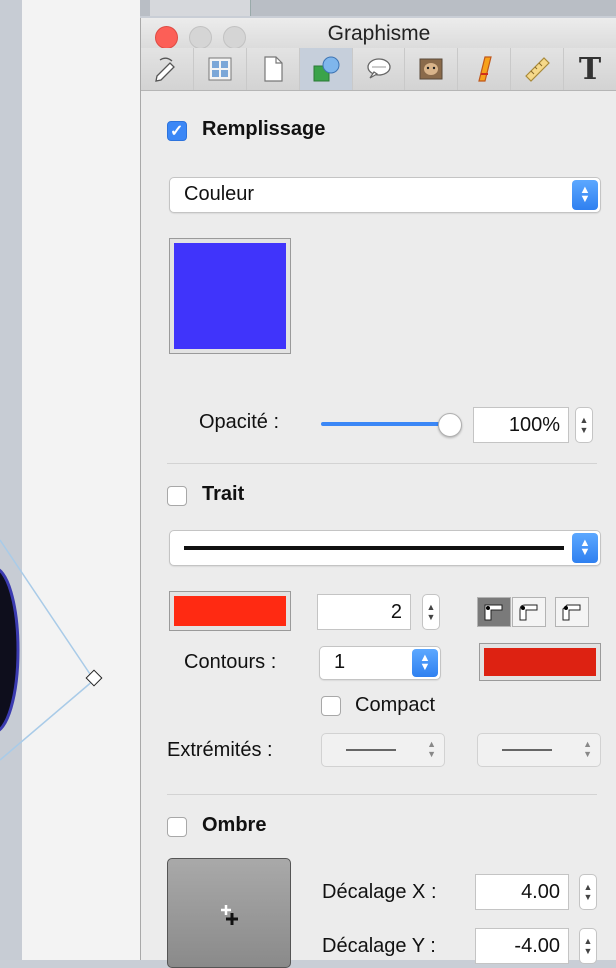 The image size is (616, 968). What do you see at coordinates (395, 705) in the screenshot?
I see `compact-label: Compact` at bounding box center [395, 705].